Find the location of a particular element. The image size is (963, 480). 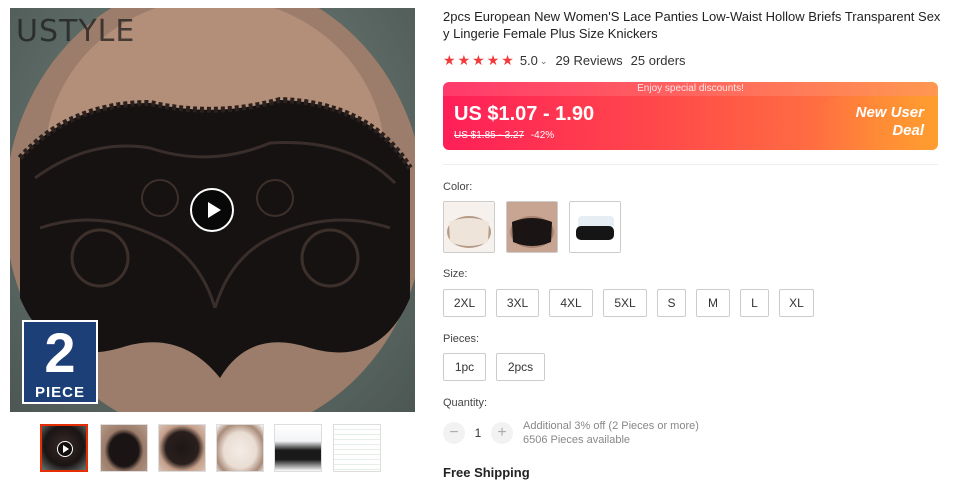

size-option-m: M is located at coordinates (713, 303).